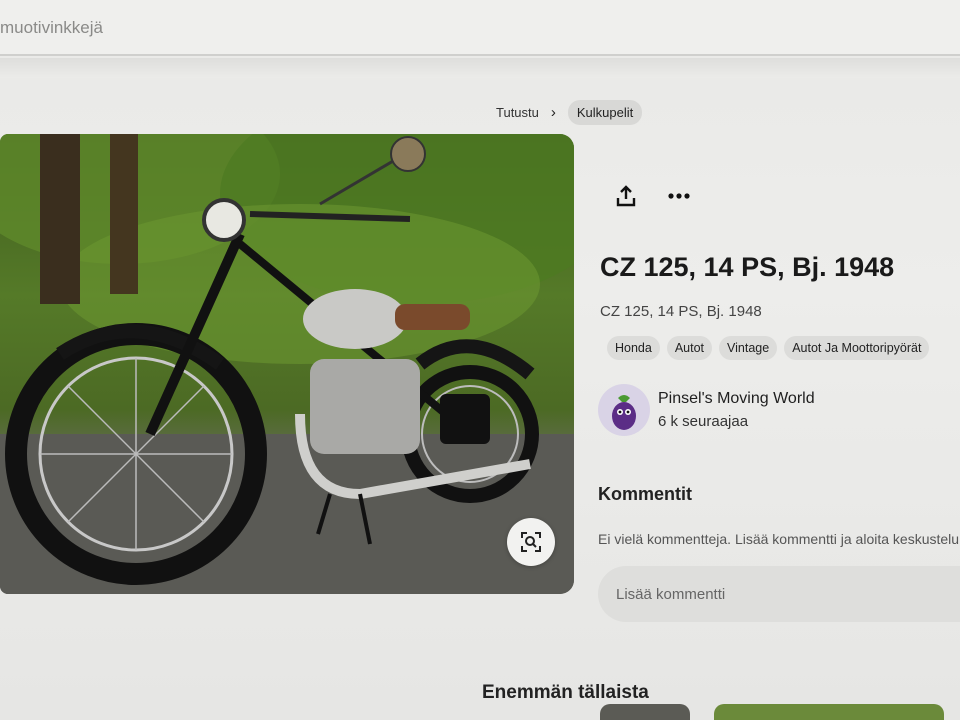 The width and height of the screenshot is (960, 720). I want to click on share-icon, so click(626, 196).